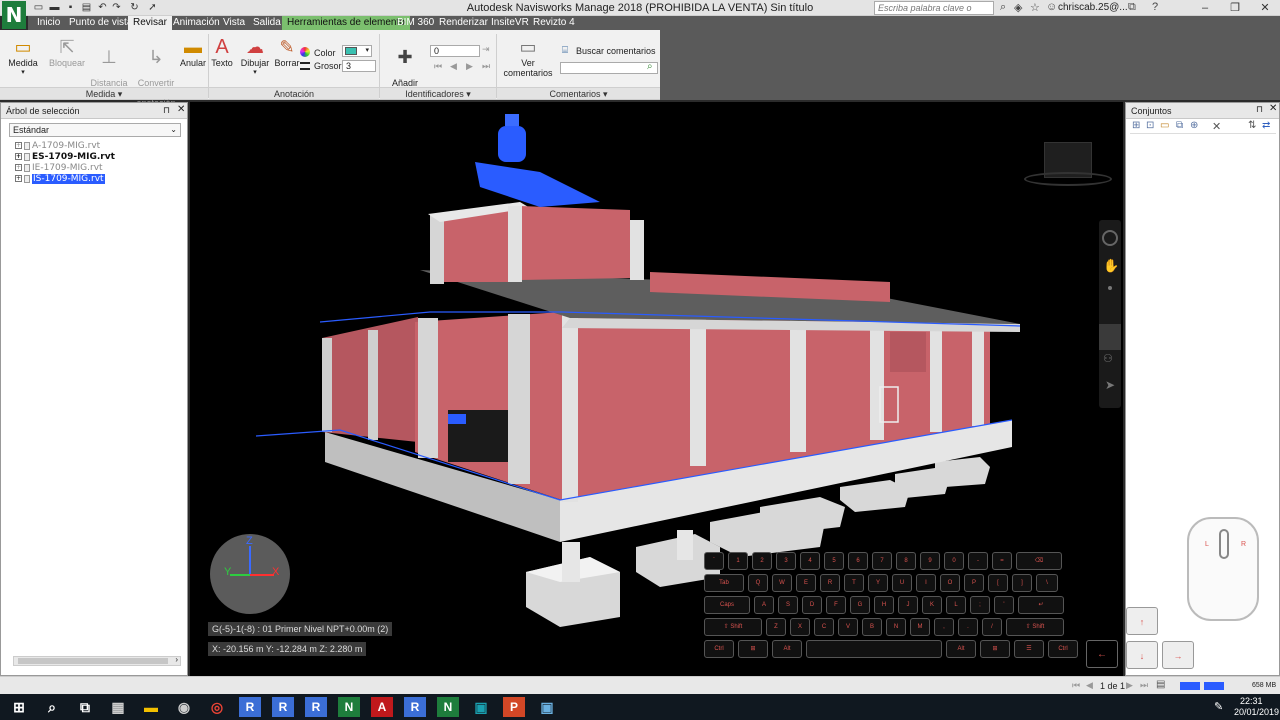 Image resolution: width=1280 pixels, height=720 pixels. What do you see at coordinates (1155, 7) in the screenshot?
I see `help-icon: ?` at bounding box center [1155, 7].